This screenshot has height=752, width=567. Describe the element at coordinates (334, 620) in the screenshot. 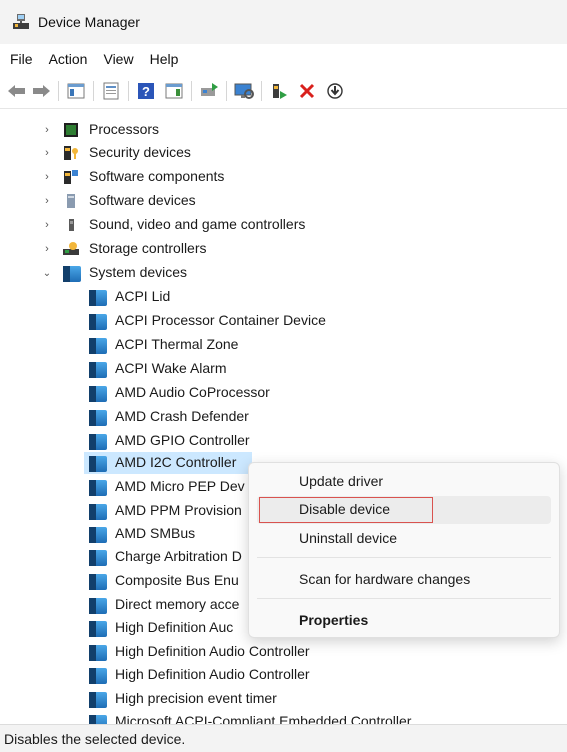

I see `context-menu-label: Properties` at that location.